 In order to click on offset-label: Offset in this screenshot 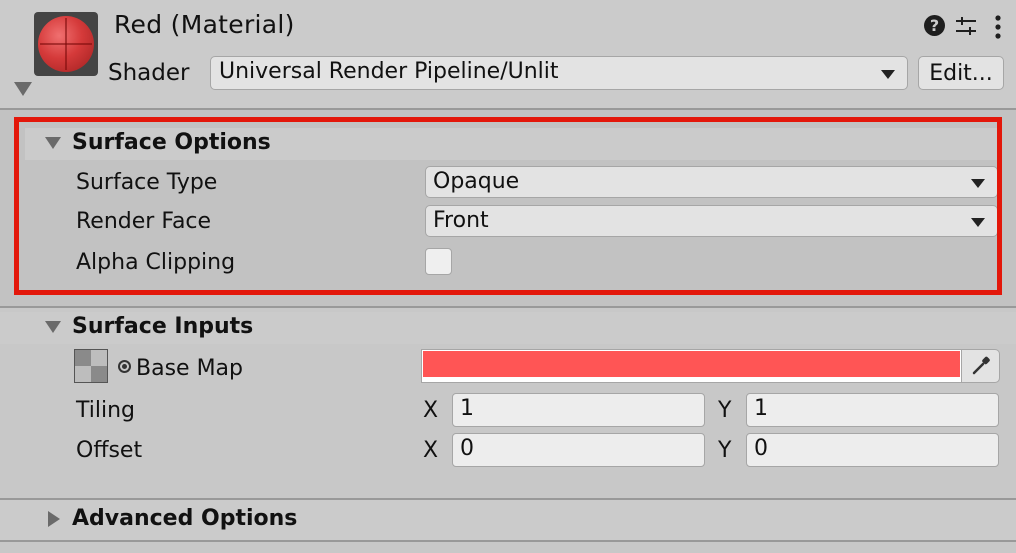, I will do `click(109, 450)`.